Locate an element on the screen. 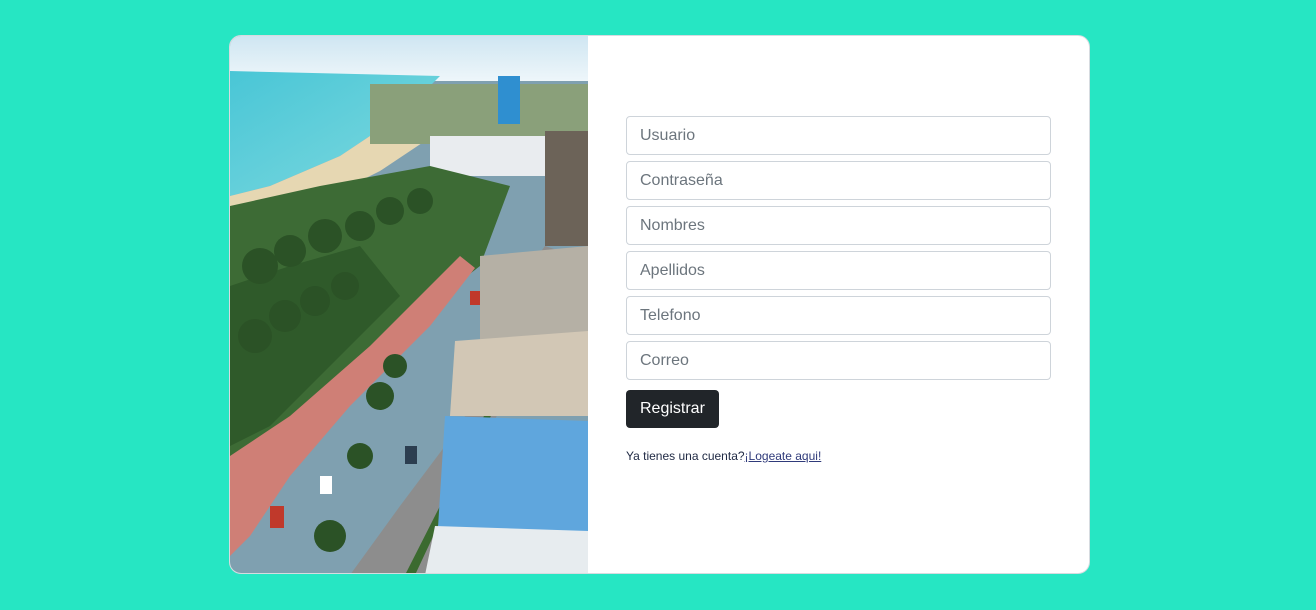  correo-input is located at coordinates (838, 360).